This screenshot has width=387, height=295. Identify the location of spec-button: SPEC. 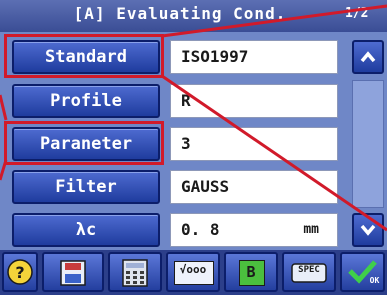
(309, 272).